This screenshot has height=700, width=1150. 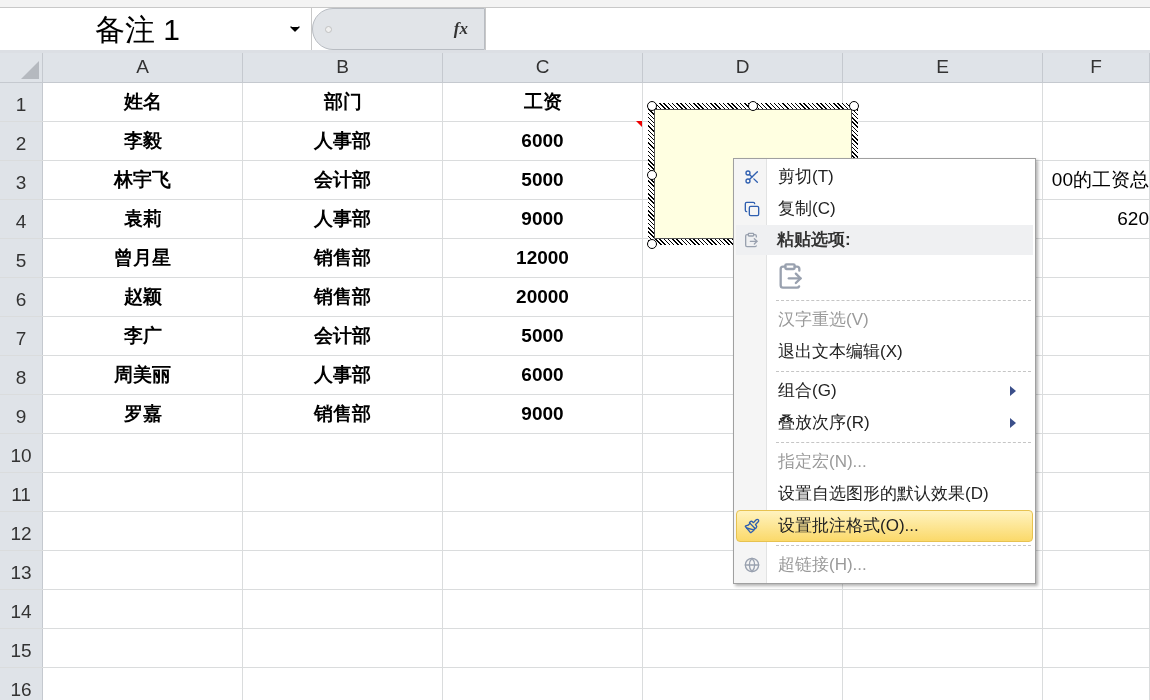 I want to click on row-header: 7, so click(x=21, y=336).